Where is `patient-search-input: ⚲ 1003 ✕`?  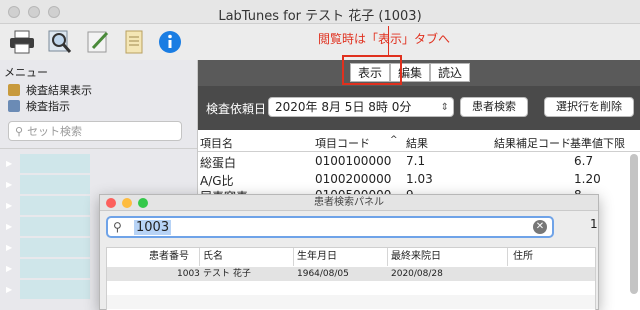 patient-search-input: ⚲ 1003 ✕ is located at coordinates (330, 227).